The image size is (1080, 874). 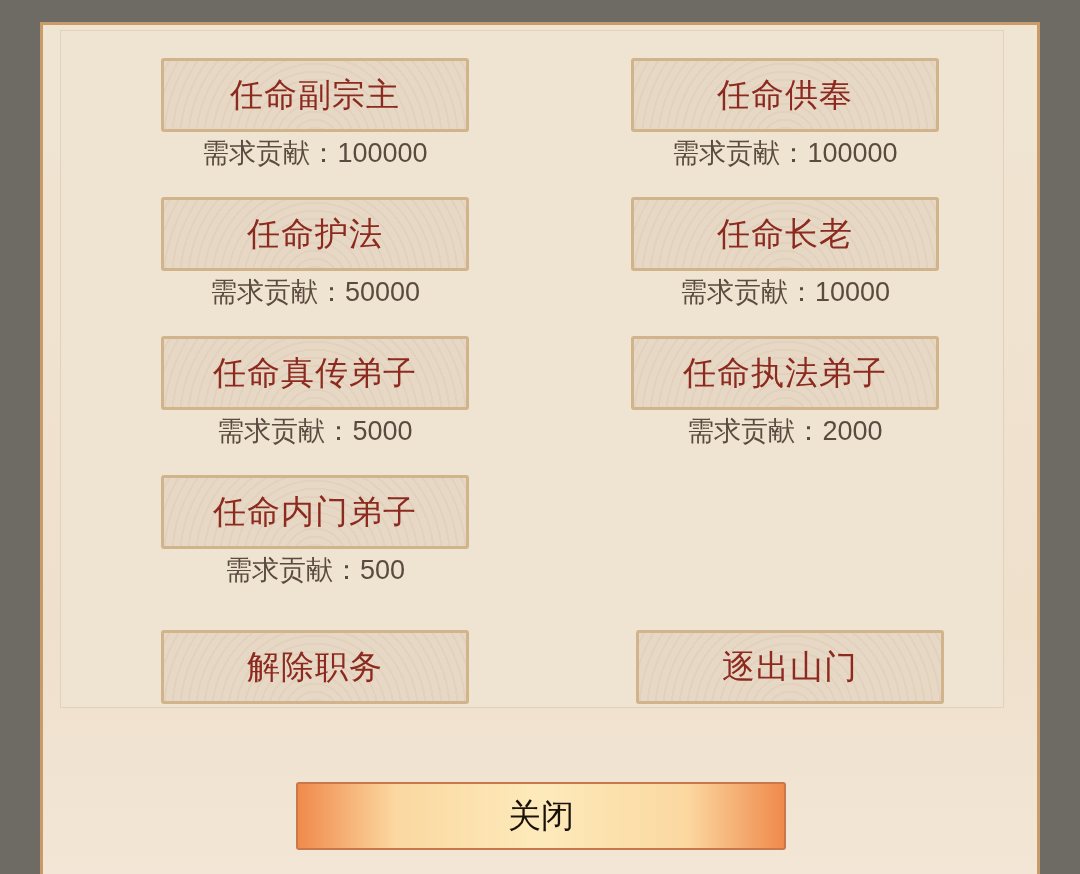 I want to click on appoint-button: 任命副宗主, so click(x=315, y=95).